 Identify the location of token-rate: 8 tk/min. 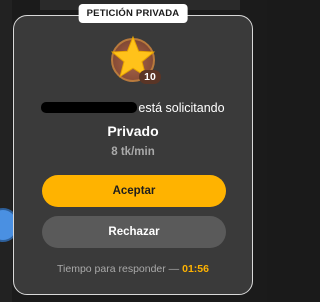
(133, 152).